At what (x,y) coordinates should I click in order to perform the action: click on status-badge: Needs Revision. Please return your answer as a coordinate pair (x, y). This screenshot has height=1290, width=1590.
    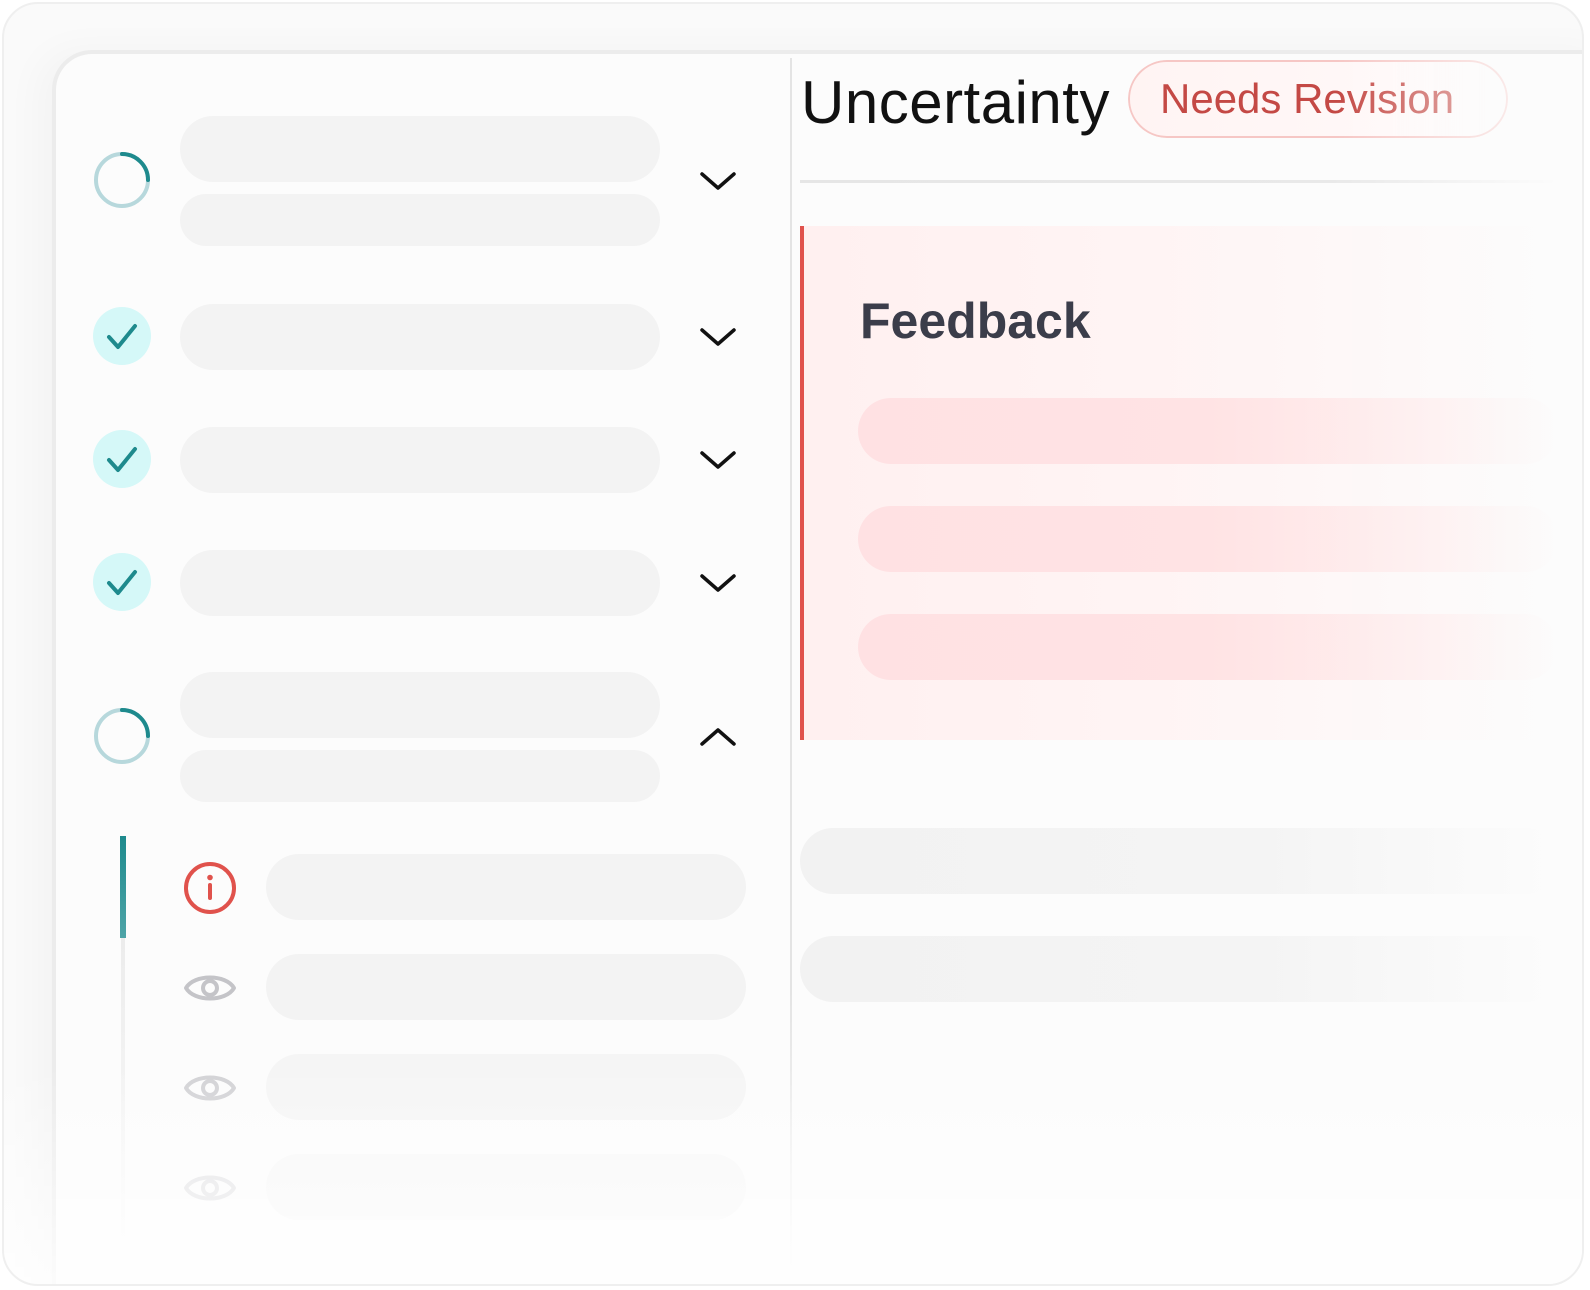
    Looking at the image, I should click on (1318, 99).